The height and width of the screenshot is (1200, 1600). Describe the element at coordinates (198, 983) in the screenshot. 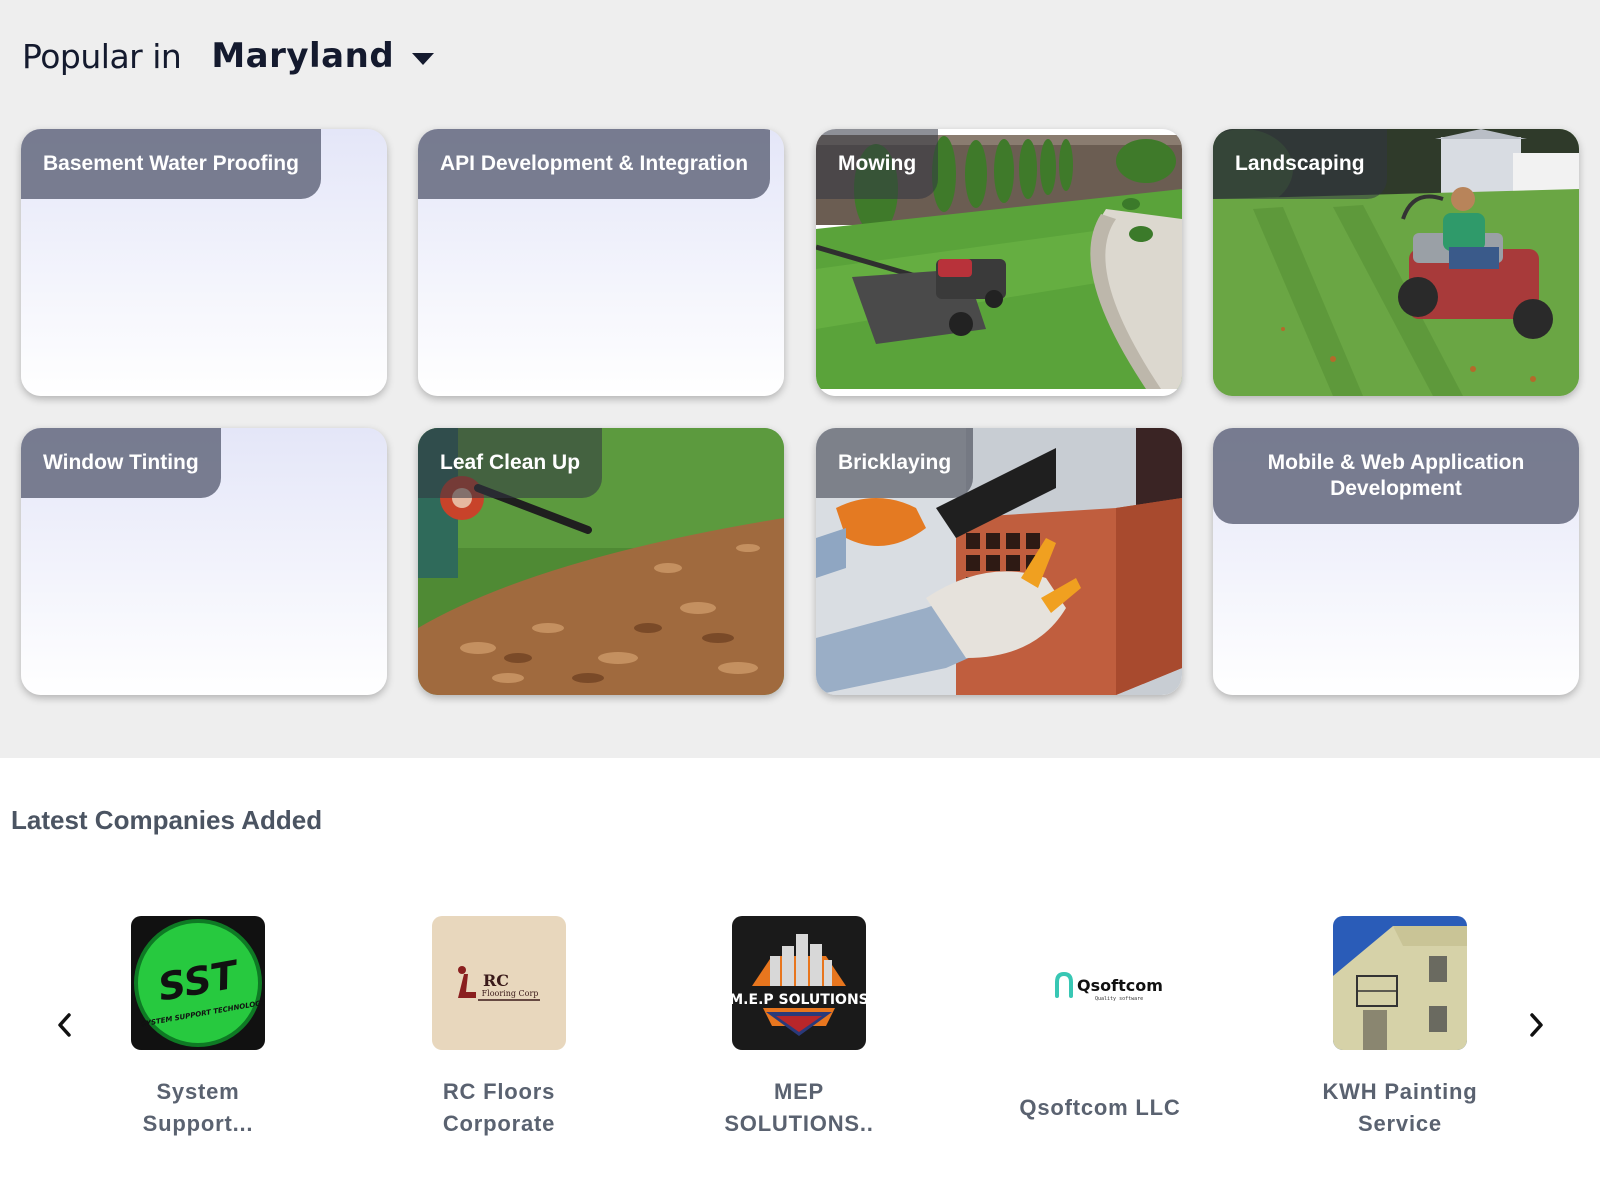

I see `company-logo: SST SYSTEM SUPPORT TECHNOLOGY` at that location.